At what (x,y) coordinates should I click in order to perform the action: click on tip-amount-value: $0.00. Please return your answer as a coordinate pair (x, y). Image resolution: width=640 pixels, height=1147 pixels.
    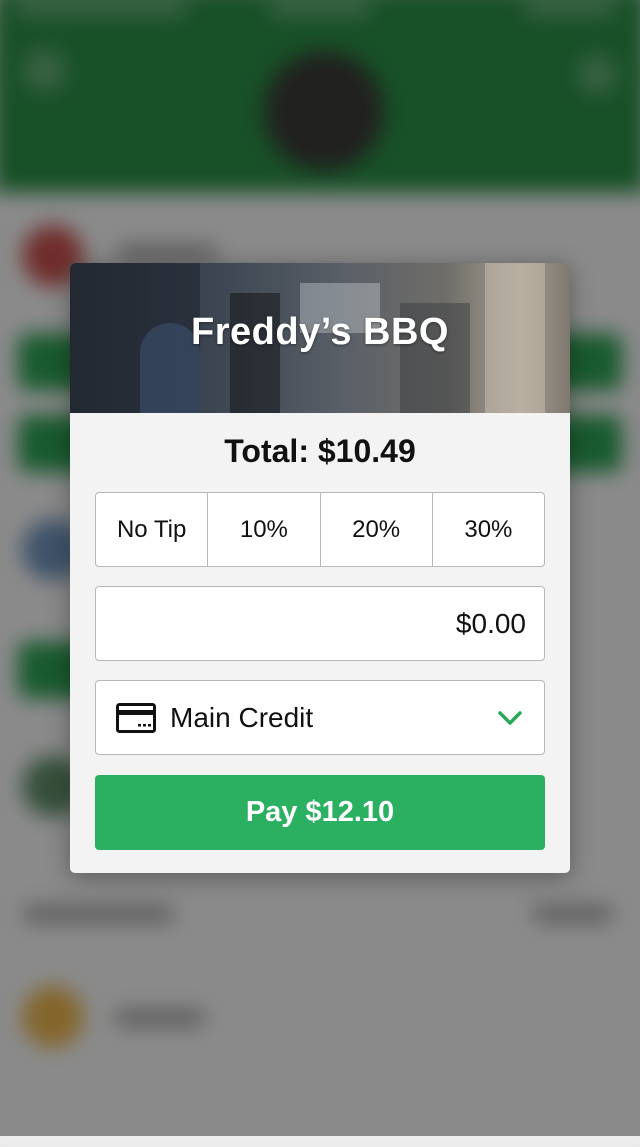
    Looking at the image, I should click on (490, 623).